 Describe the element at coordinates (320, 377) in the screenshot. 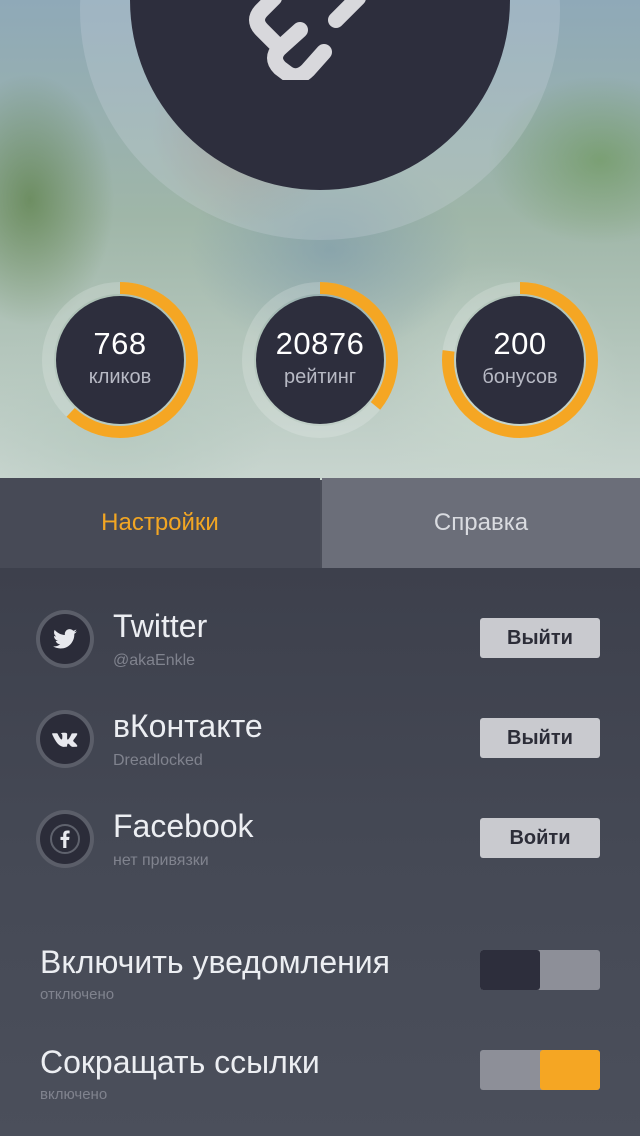

I see `stat-label: рейтинг` at that location.